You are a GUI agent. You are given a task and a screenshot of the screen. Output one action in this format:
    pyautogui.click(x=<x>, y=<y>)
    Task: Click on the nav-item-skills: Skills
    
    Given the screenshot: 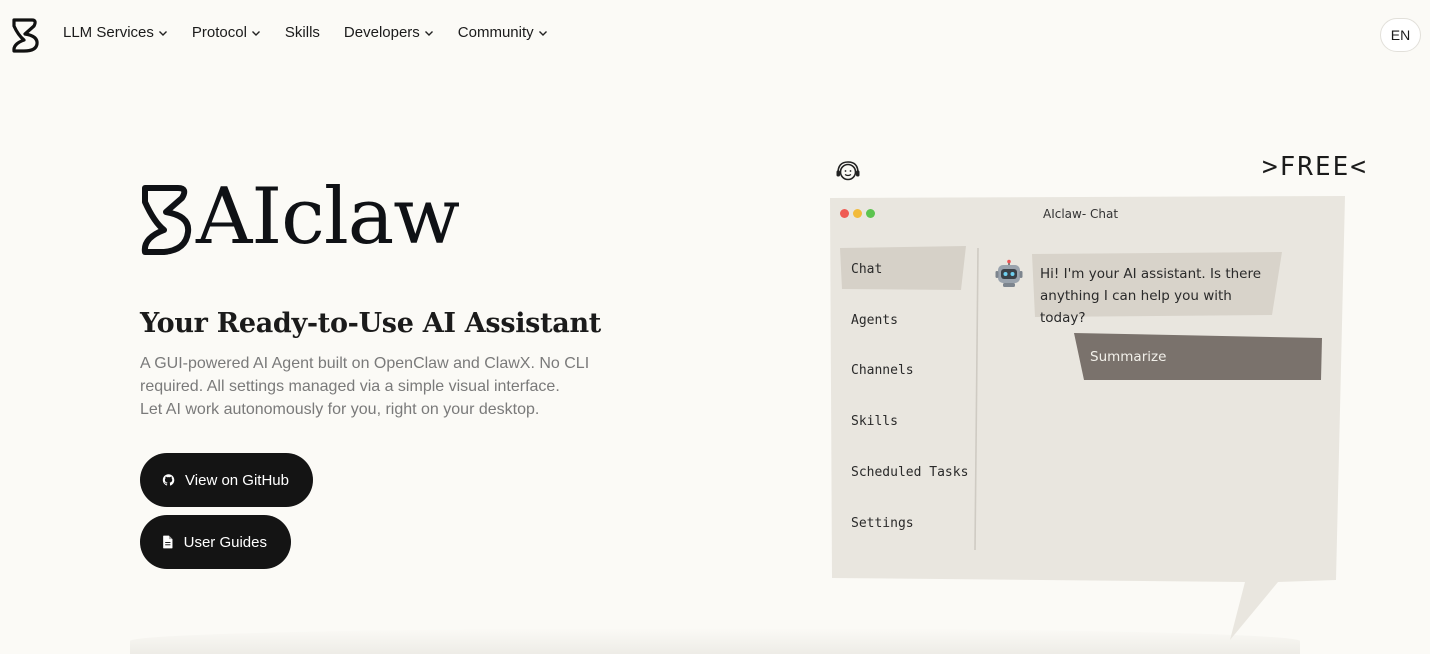 What is the action you would take?
    pyautogui.click(x=302, y=32)
    